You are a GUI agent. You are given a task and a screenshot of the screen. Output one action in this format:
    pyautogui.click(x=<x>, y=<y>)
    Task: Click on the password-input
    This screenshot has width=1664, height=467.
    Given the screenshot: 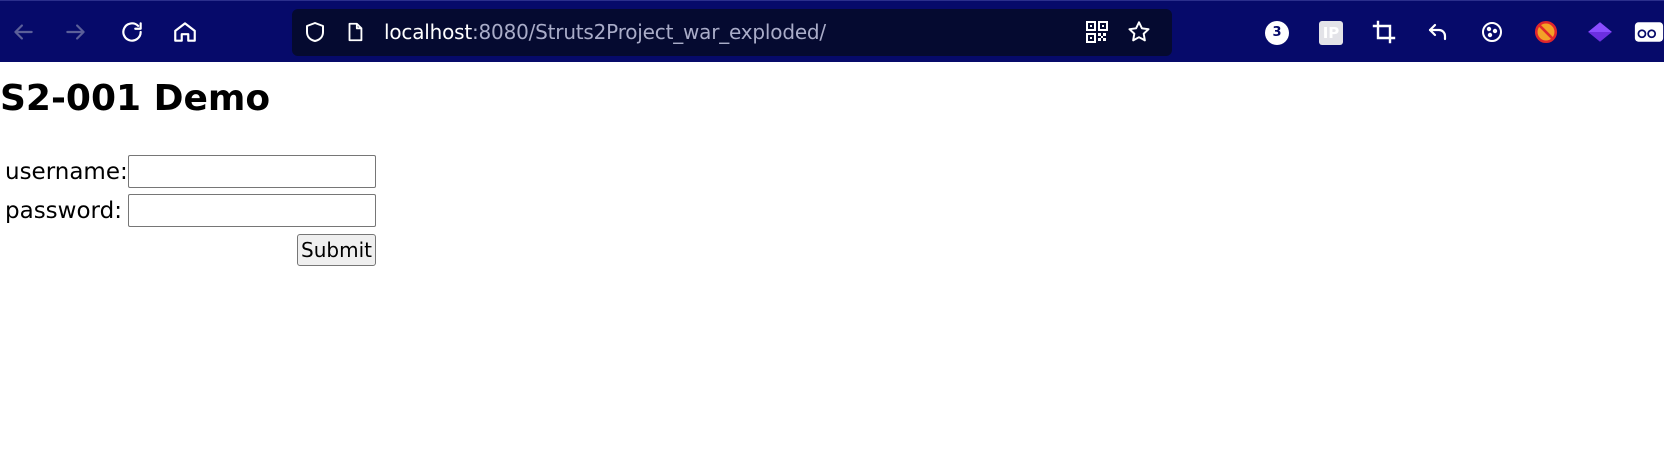 What is the action you would take?
    pyautogui.click(x=252, y=210)
    